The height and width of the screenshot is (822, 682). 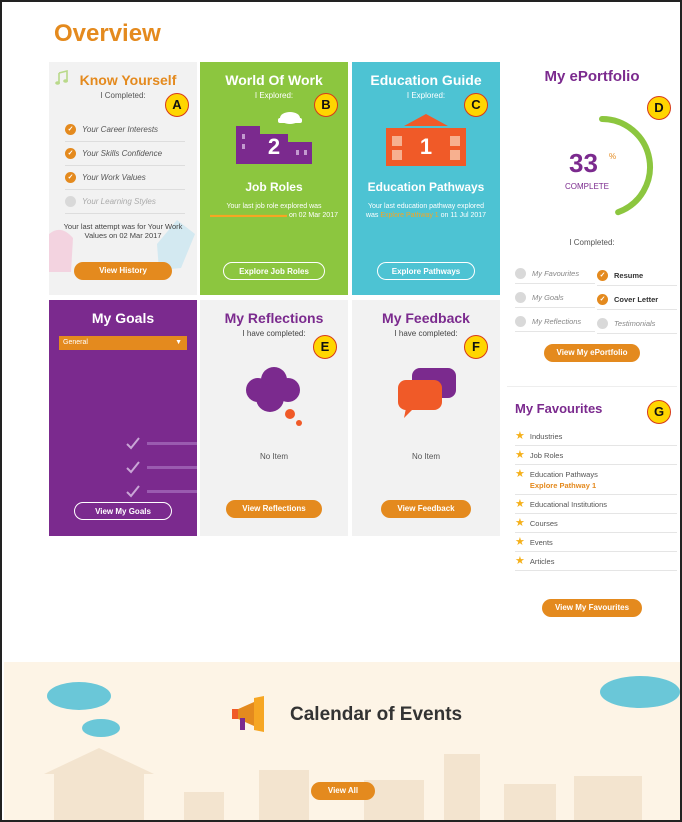 What do you see at coordinates (476, 105) in the screenshot?
I see `marker-c: C` at bounding box center [476, 105].